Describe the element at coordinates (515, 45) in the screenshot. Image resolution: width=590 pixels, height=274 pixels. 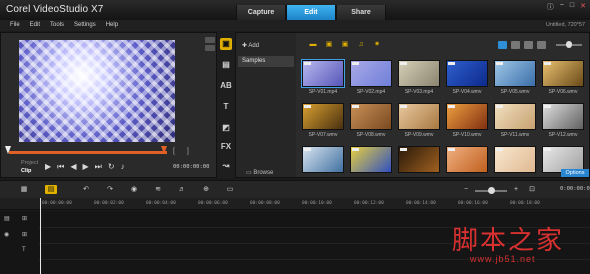
I see `thumbnail-view-icon` at that location.